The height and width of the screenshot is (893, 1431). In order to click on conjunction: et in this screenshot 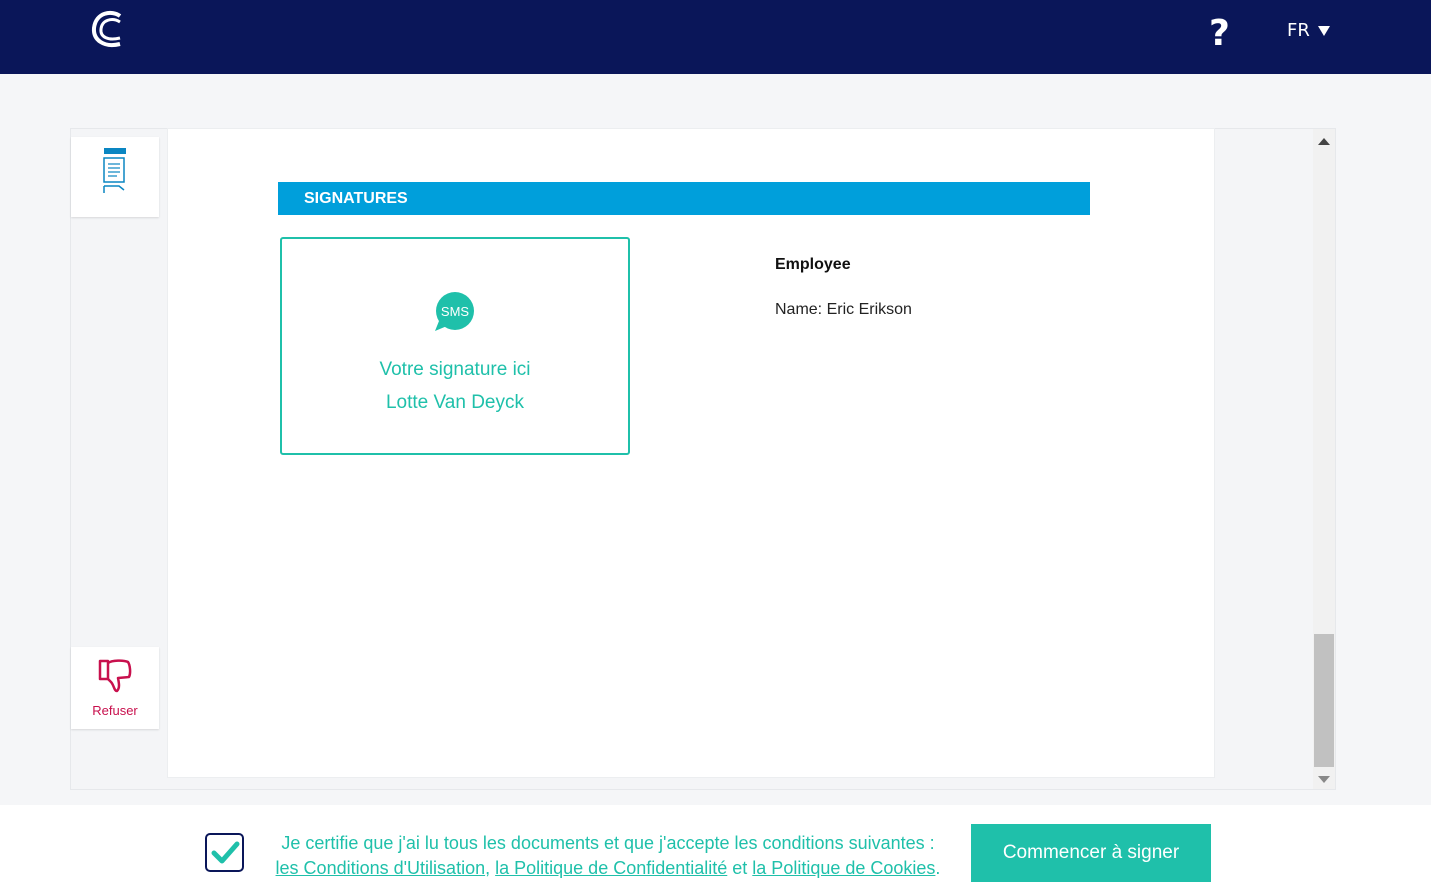, I will do `click(740, 868)`.